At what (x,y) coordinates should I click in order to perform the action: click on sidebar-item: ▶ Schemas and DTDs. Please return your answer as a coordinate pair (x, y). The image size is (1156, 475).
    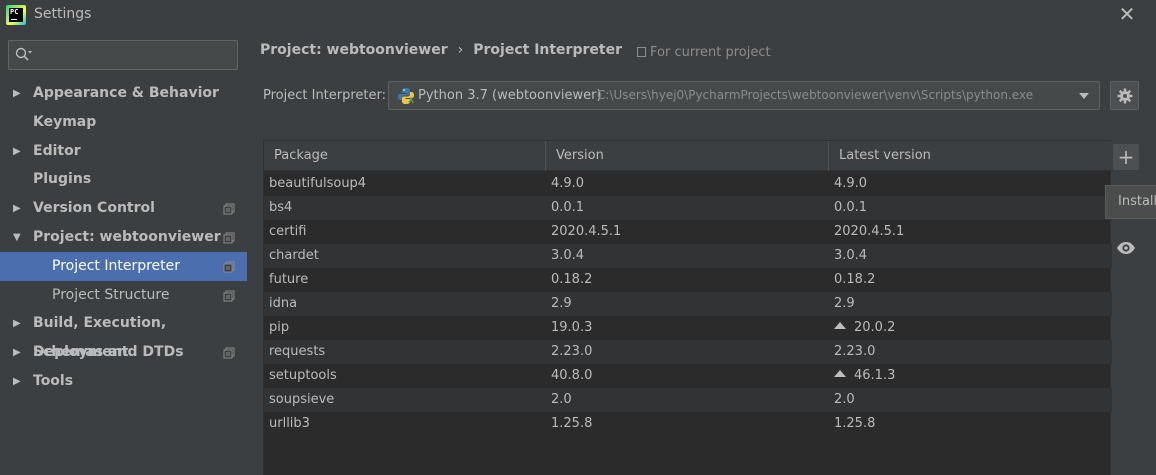
    Looking at the image, I should click on (123, 352).